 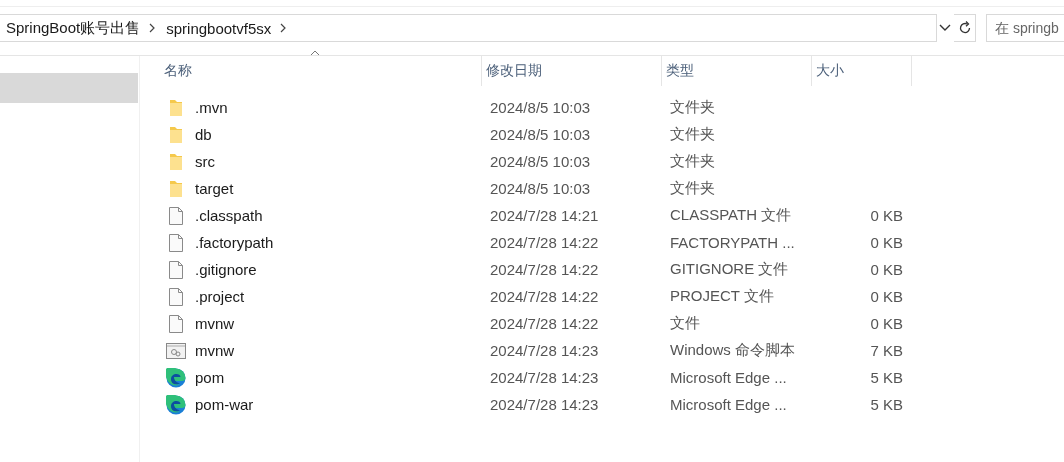 I want to click on column-header: 修改日期, so click(x=572, y=71).